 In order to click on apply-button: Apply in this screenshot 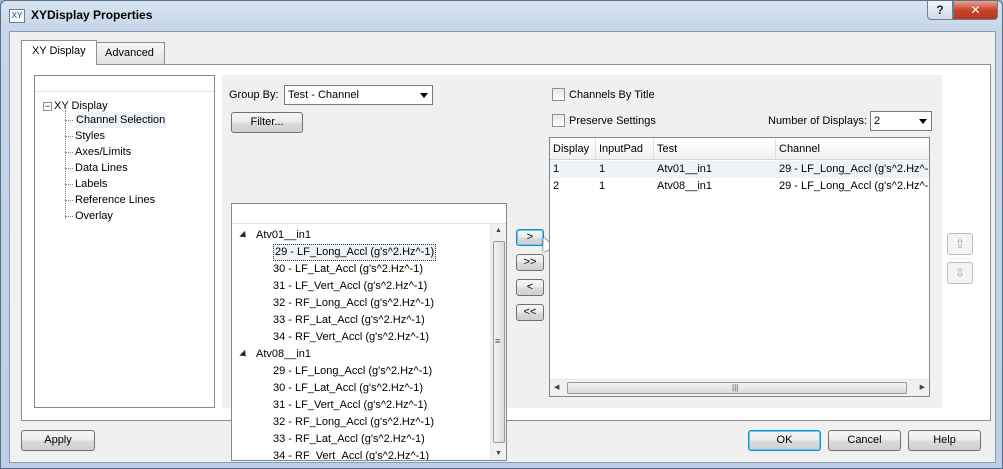, I will do `click(58, 440)`.